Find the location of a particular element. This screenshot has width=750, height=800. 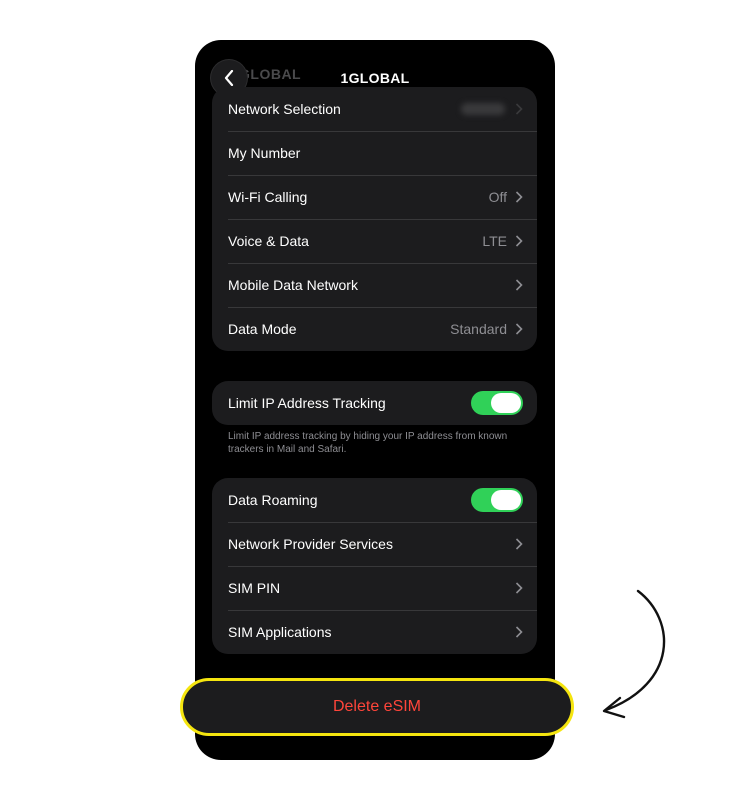

row-network-provider-services: Network Provider Services is located at coordinates (374, 544).